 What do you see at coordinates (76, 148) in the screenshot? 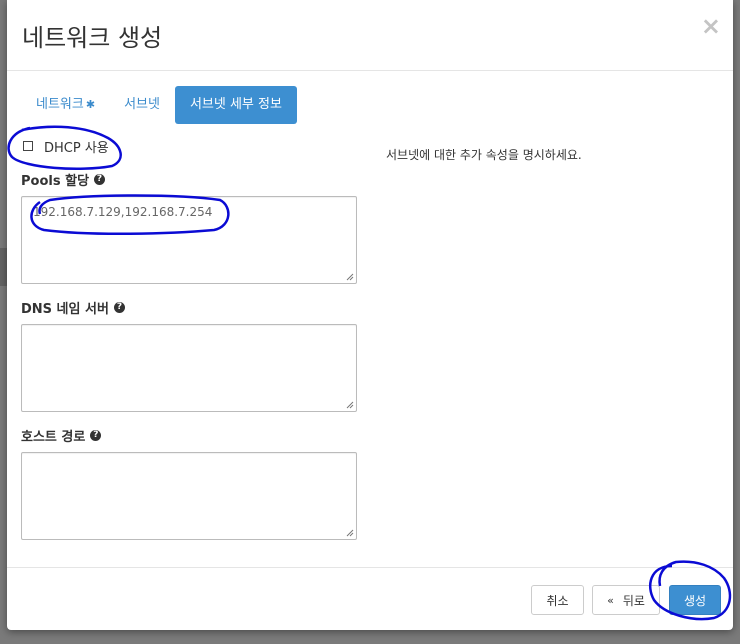
I see `dhcp-label: DHCP 사용` at bounding box center [76, 148].